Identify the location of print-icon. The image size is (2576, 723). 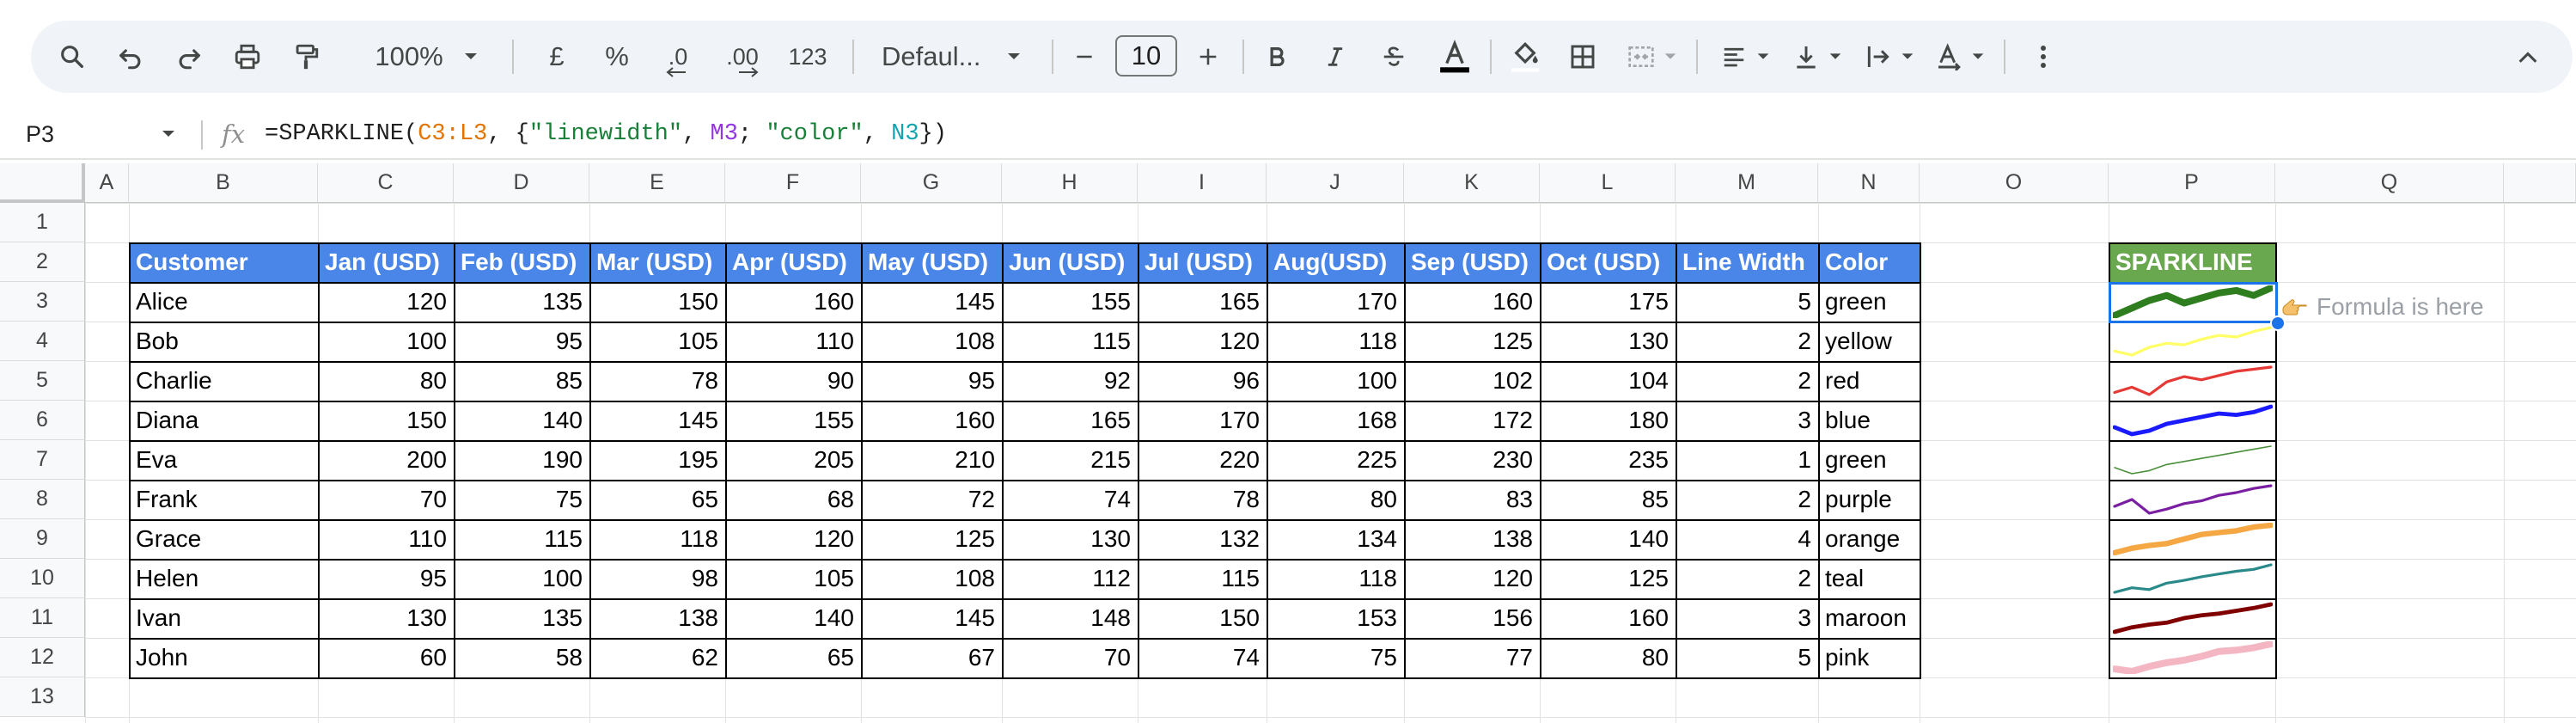
(247, 57).